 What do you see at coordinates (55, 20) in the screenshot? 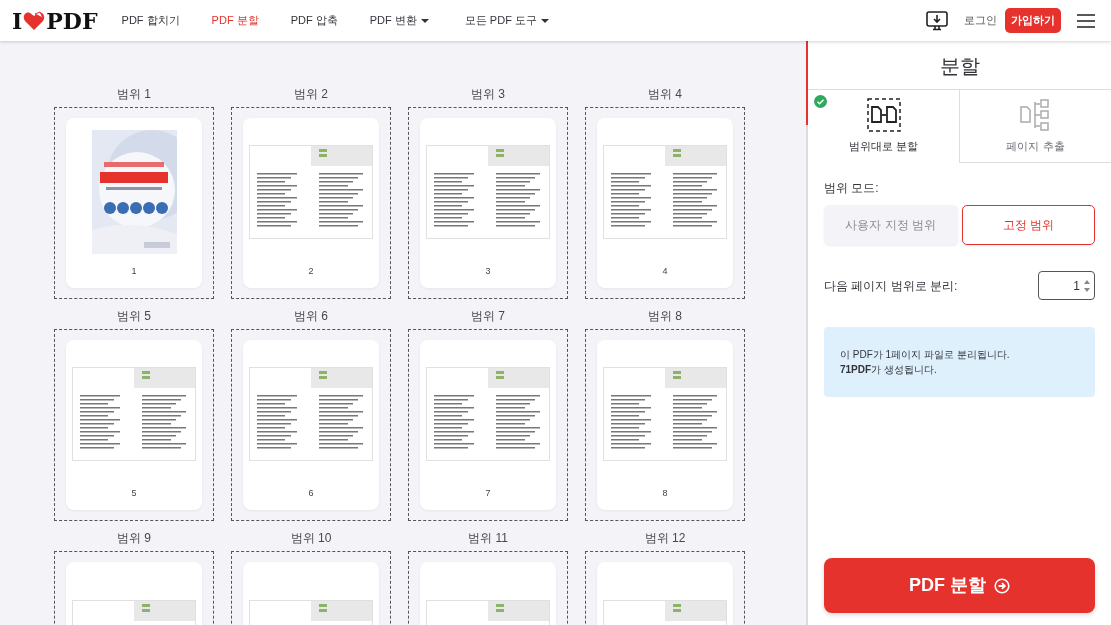
I see `logo: I PDF` at bounding box center [55, 20].